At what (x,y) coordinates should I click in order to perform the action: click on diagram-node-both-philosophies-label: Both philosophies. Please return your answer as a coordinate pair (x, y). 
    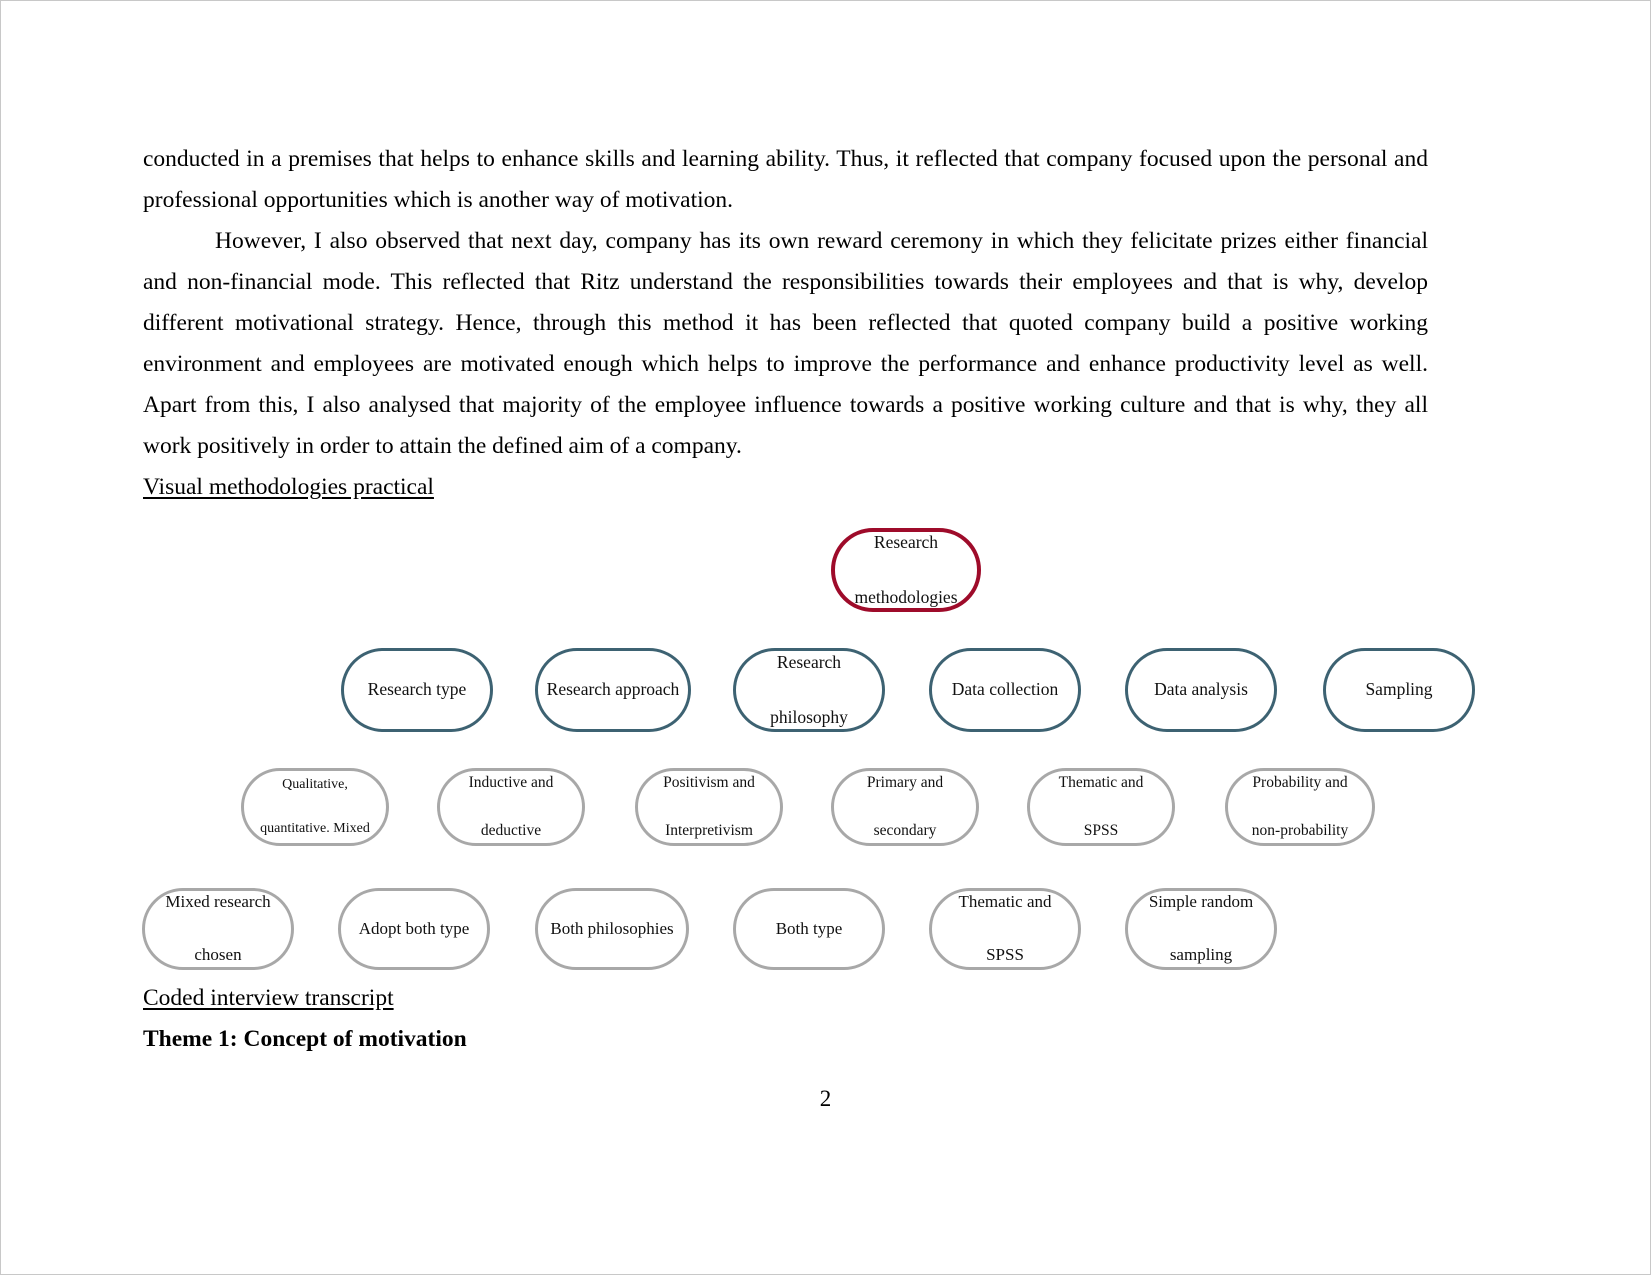
    Looking at the image, I should click on (612, 928).